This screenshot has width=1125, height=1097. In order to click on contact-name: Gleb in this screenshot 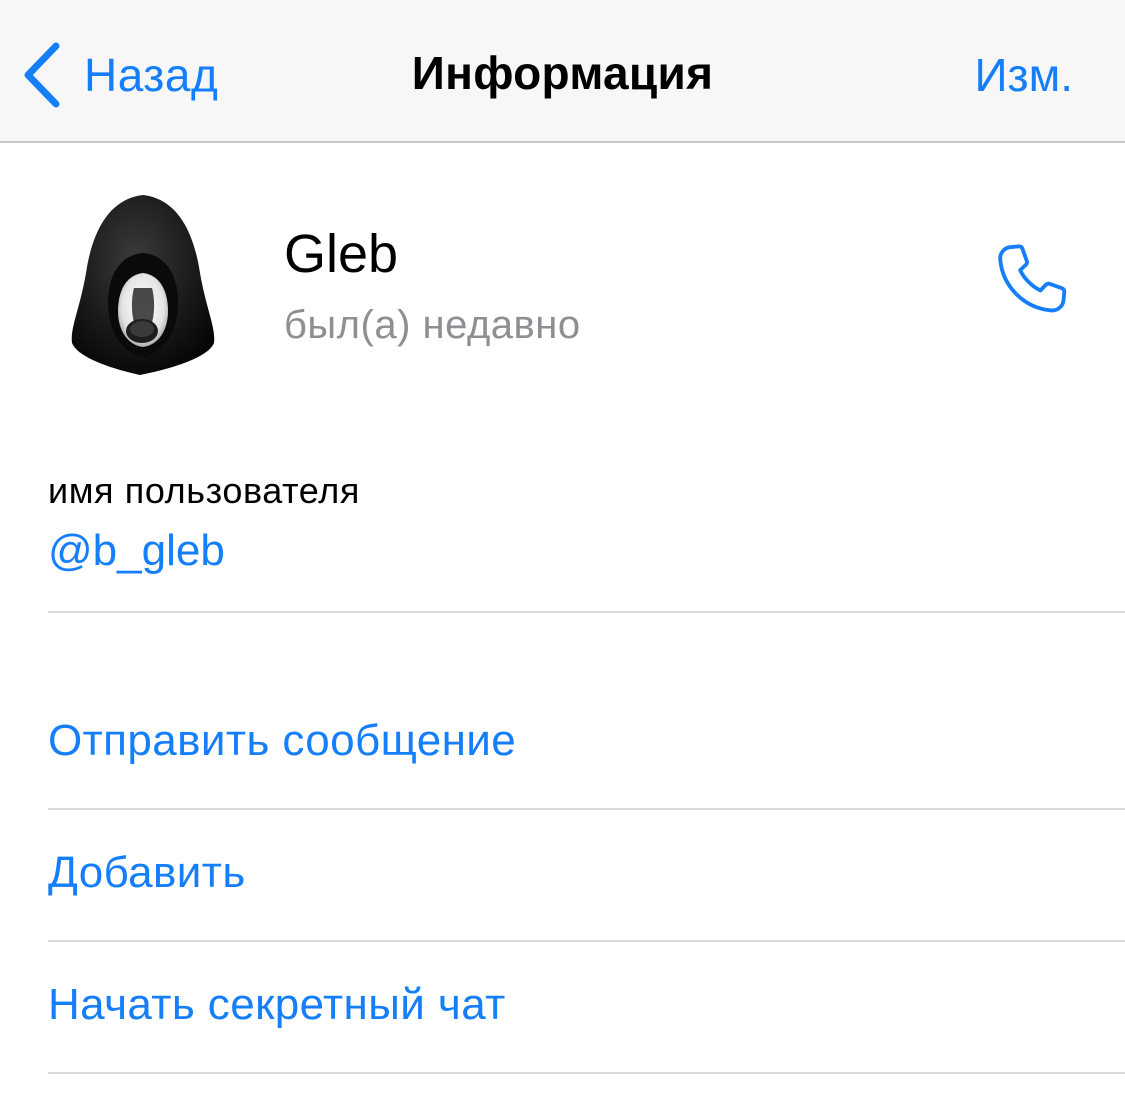, I will do `click(341, 254)`.